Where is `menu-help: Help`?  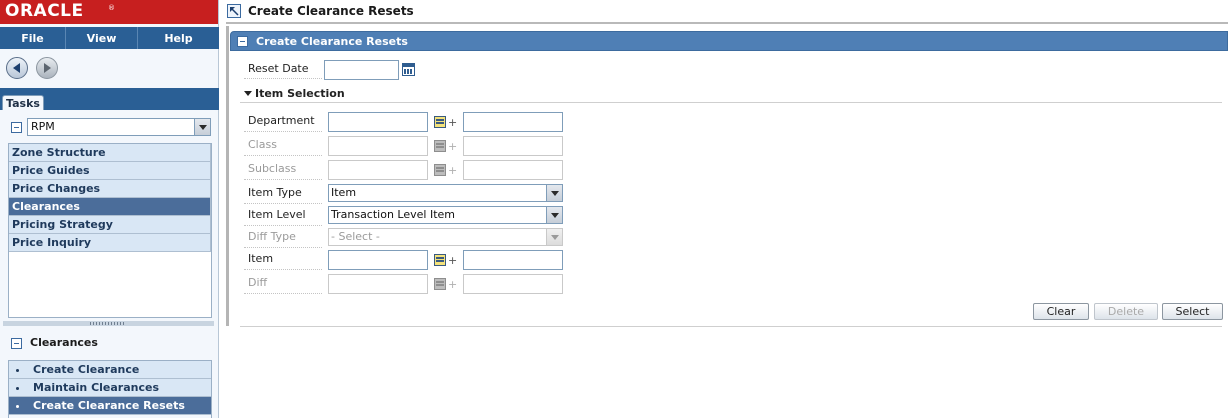
menu-help: Help is located at coordinates (178, 38).